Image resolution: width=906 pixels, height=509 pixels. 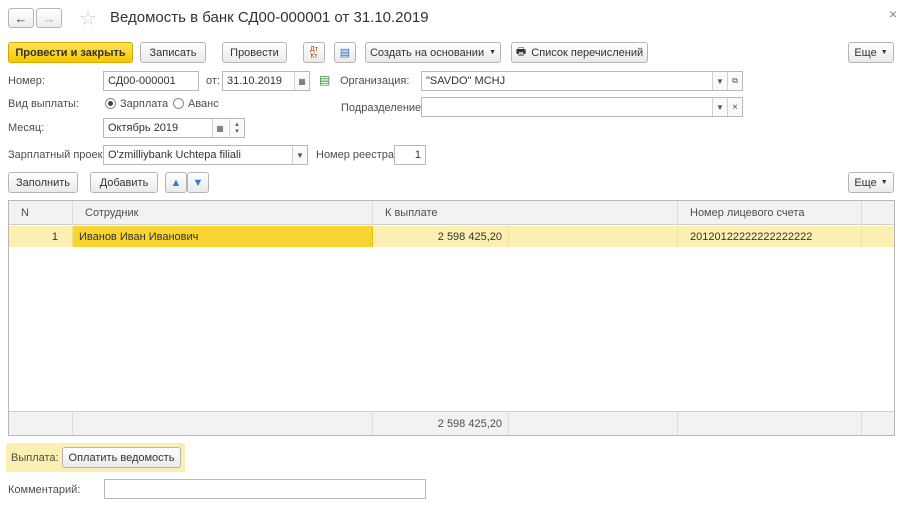 I want to click on fill-button: Заполнить, so click(x=43, y=182).